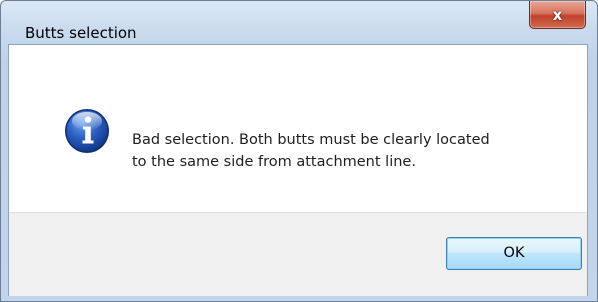  I want to click on information-icon, so click(87, 131).